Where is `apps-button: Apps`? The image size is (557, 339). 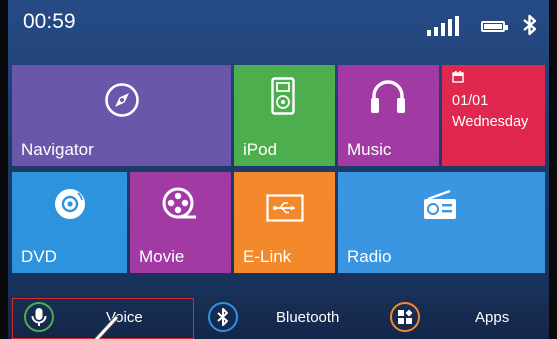 apps-button: Apps is located at coordinates (462, 317).